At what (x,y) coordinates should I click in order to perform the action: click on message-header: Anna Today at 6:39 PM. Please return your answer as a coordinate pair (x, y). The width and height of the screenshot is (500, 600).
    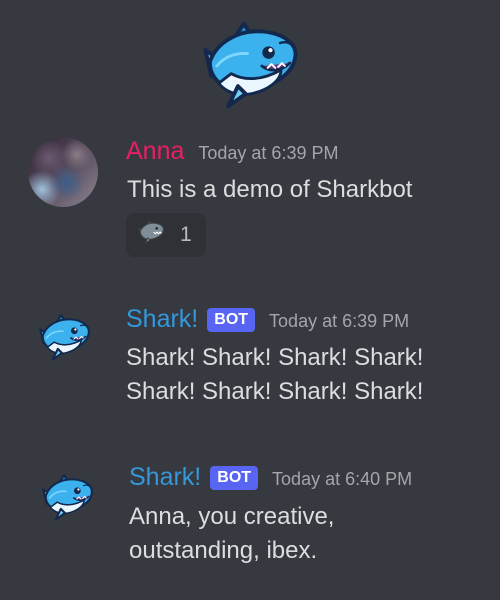
    Looking at the image, I should click on (232, 151).